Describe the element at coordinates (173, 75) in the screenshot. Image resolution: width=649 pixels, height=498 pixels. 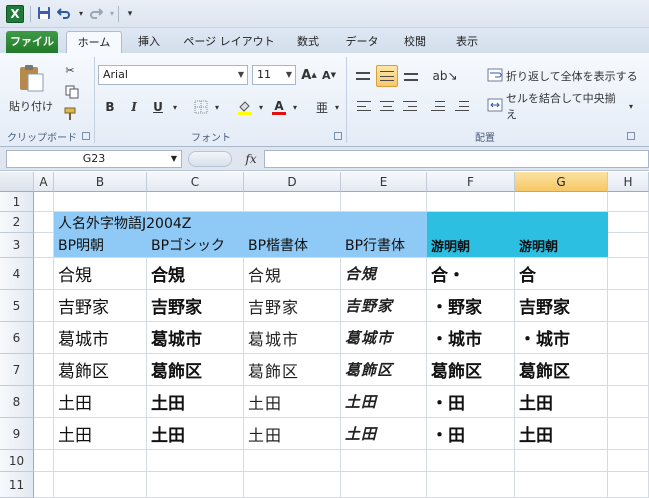
I see `font-name-combo: Arial ▼` at that location.